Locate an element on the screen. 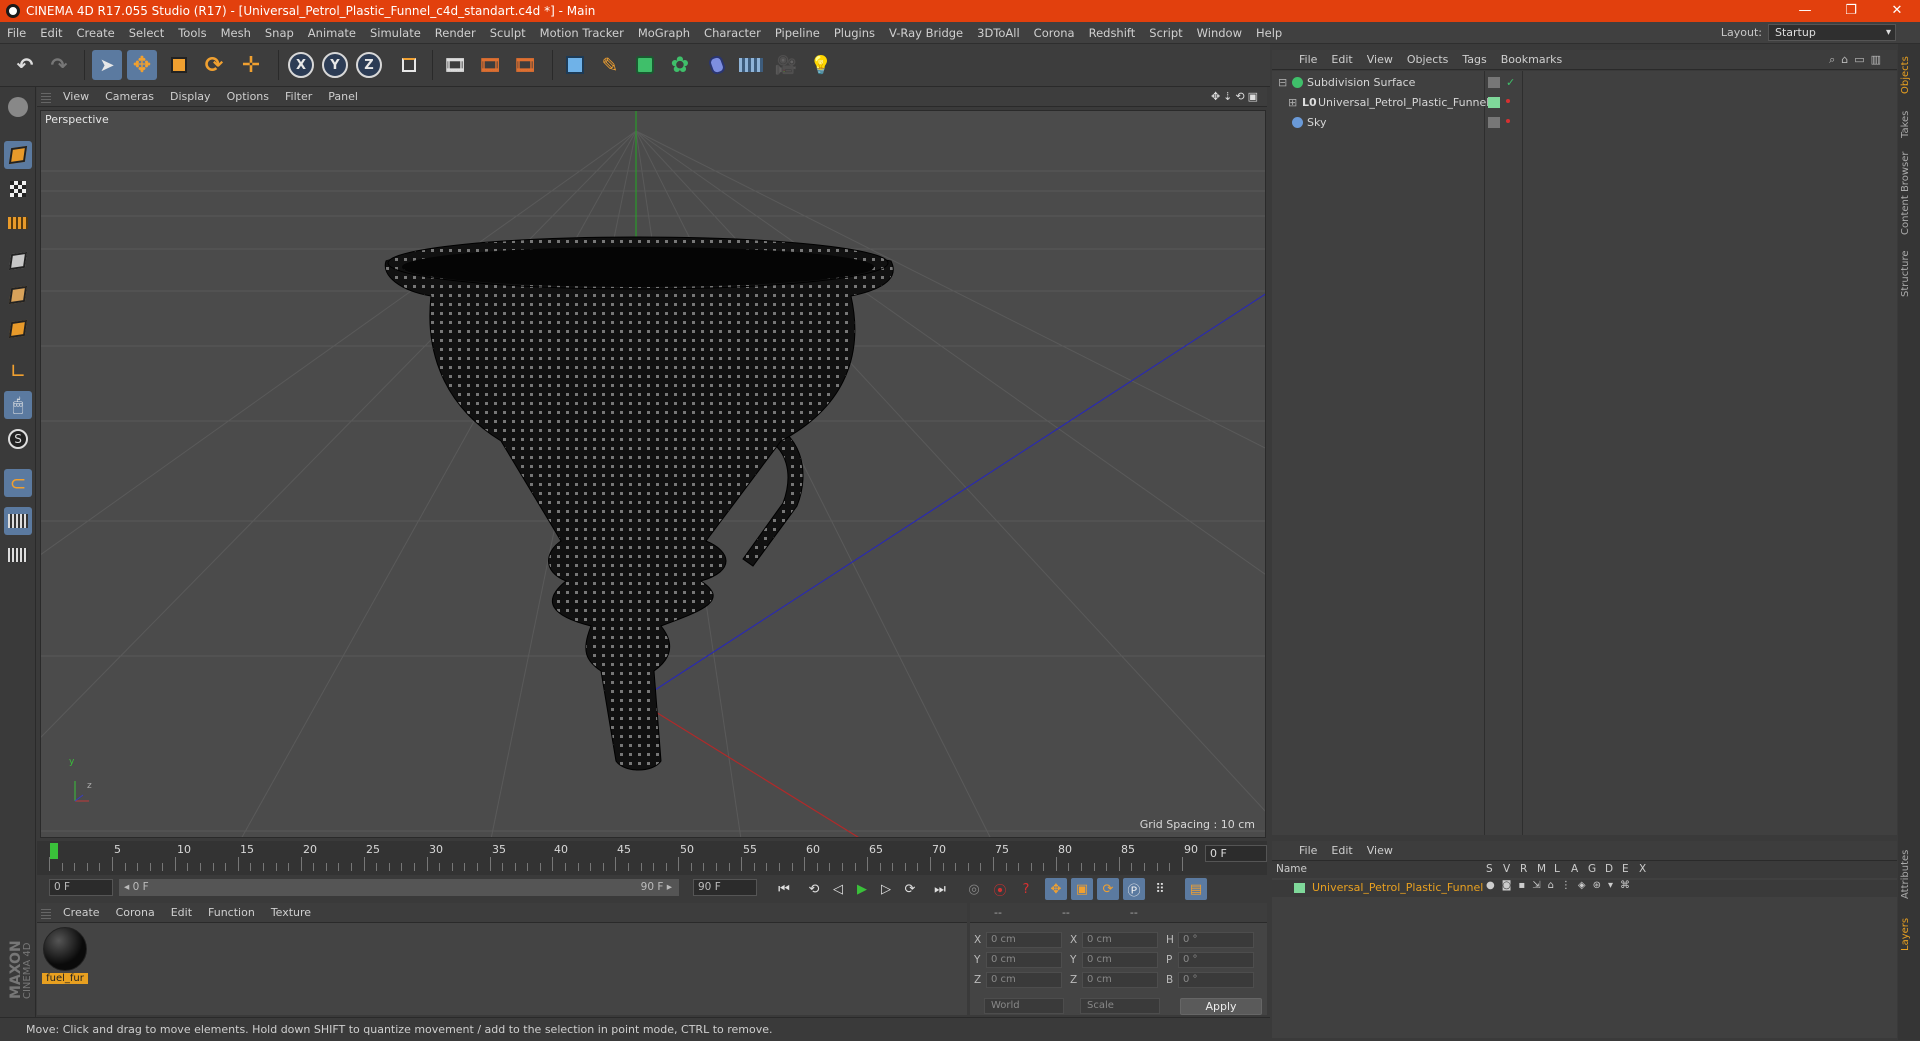  menu-3dtoall: 3DToAll is located at coordinates (998, 33).